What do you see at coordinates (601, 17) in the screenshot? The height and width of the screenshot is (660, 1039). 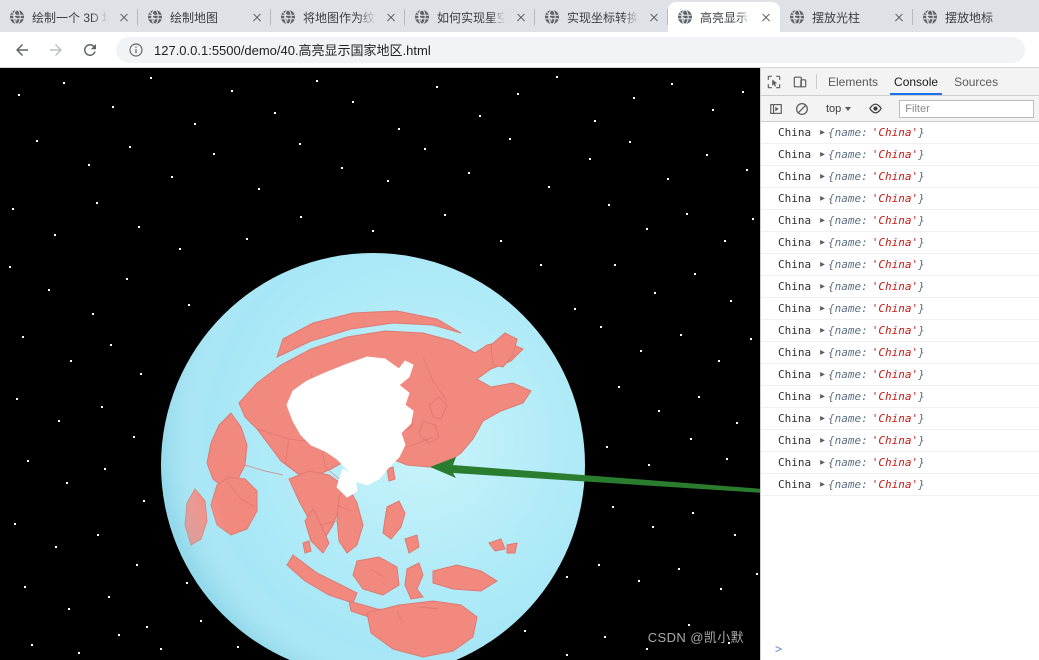 I see `browser-tab-5: 实现坐标转换` at bounding box center [601, 17].